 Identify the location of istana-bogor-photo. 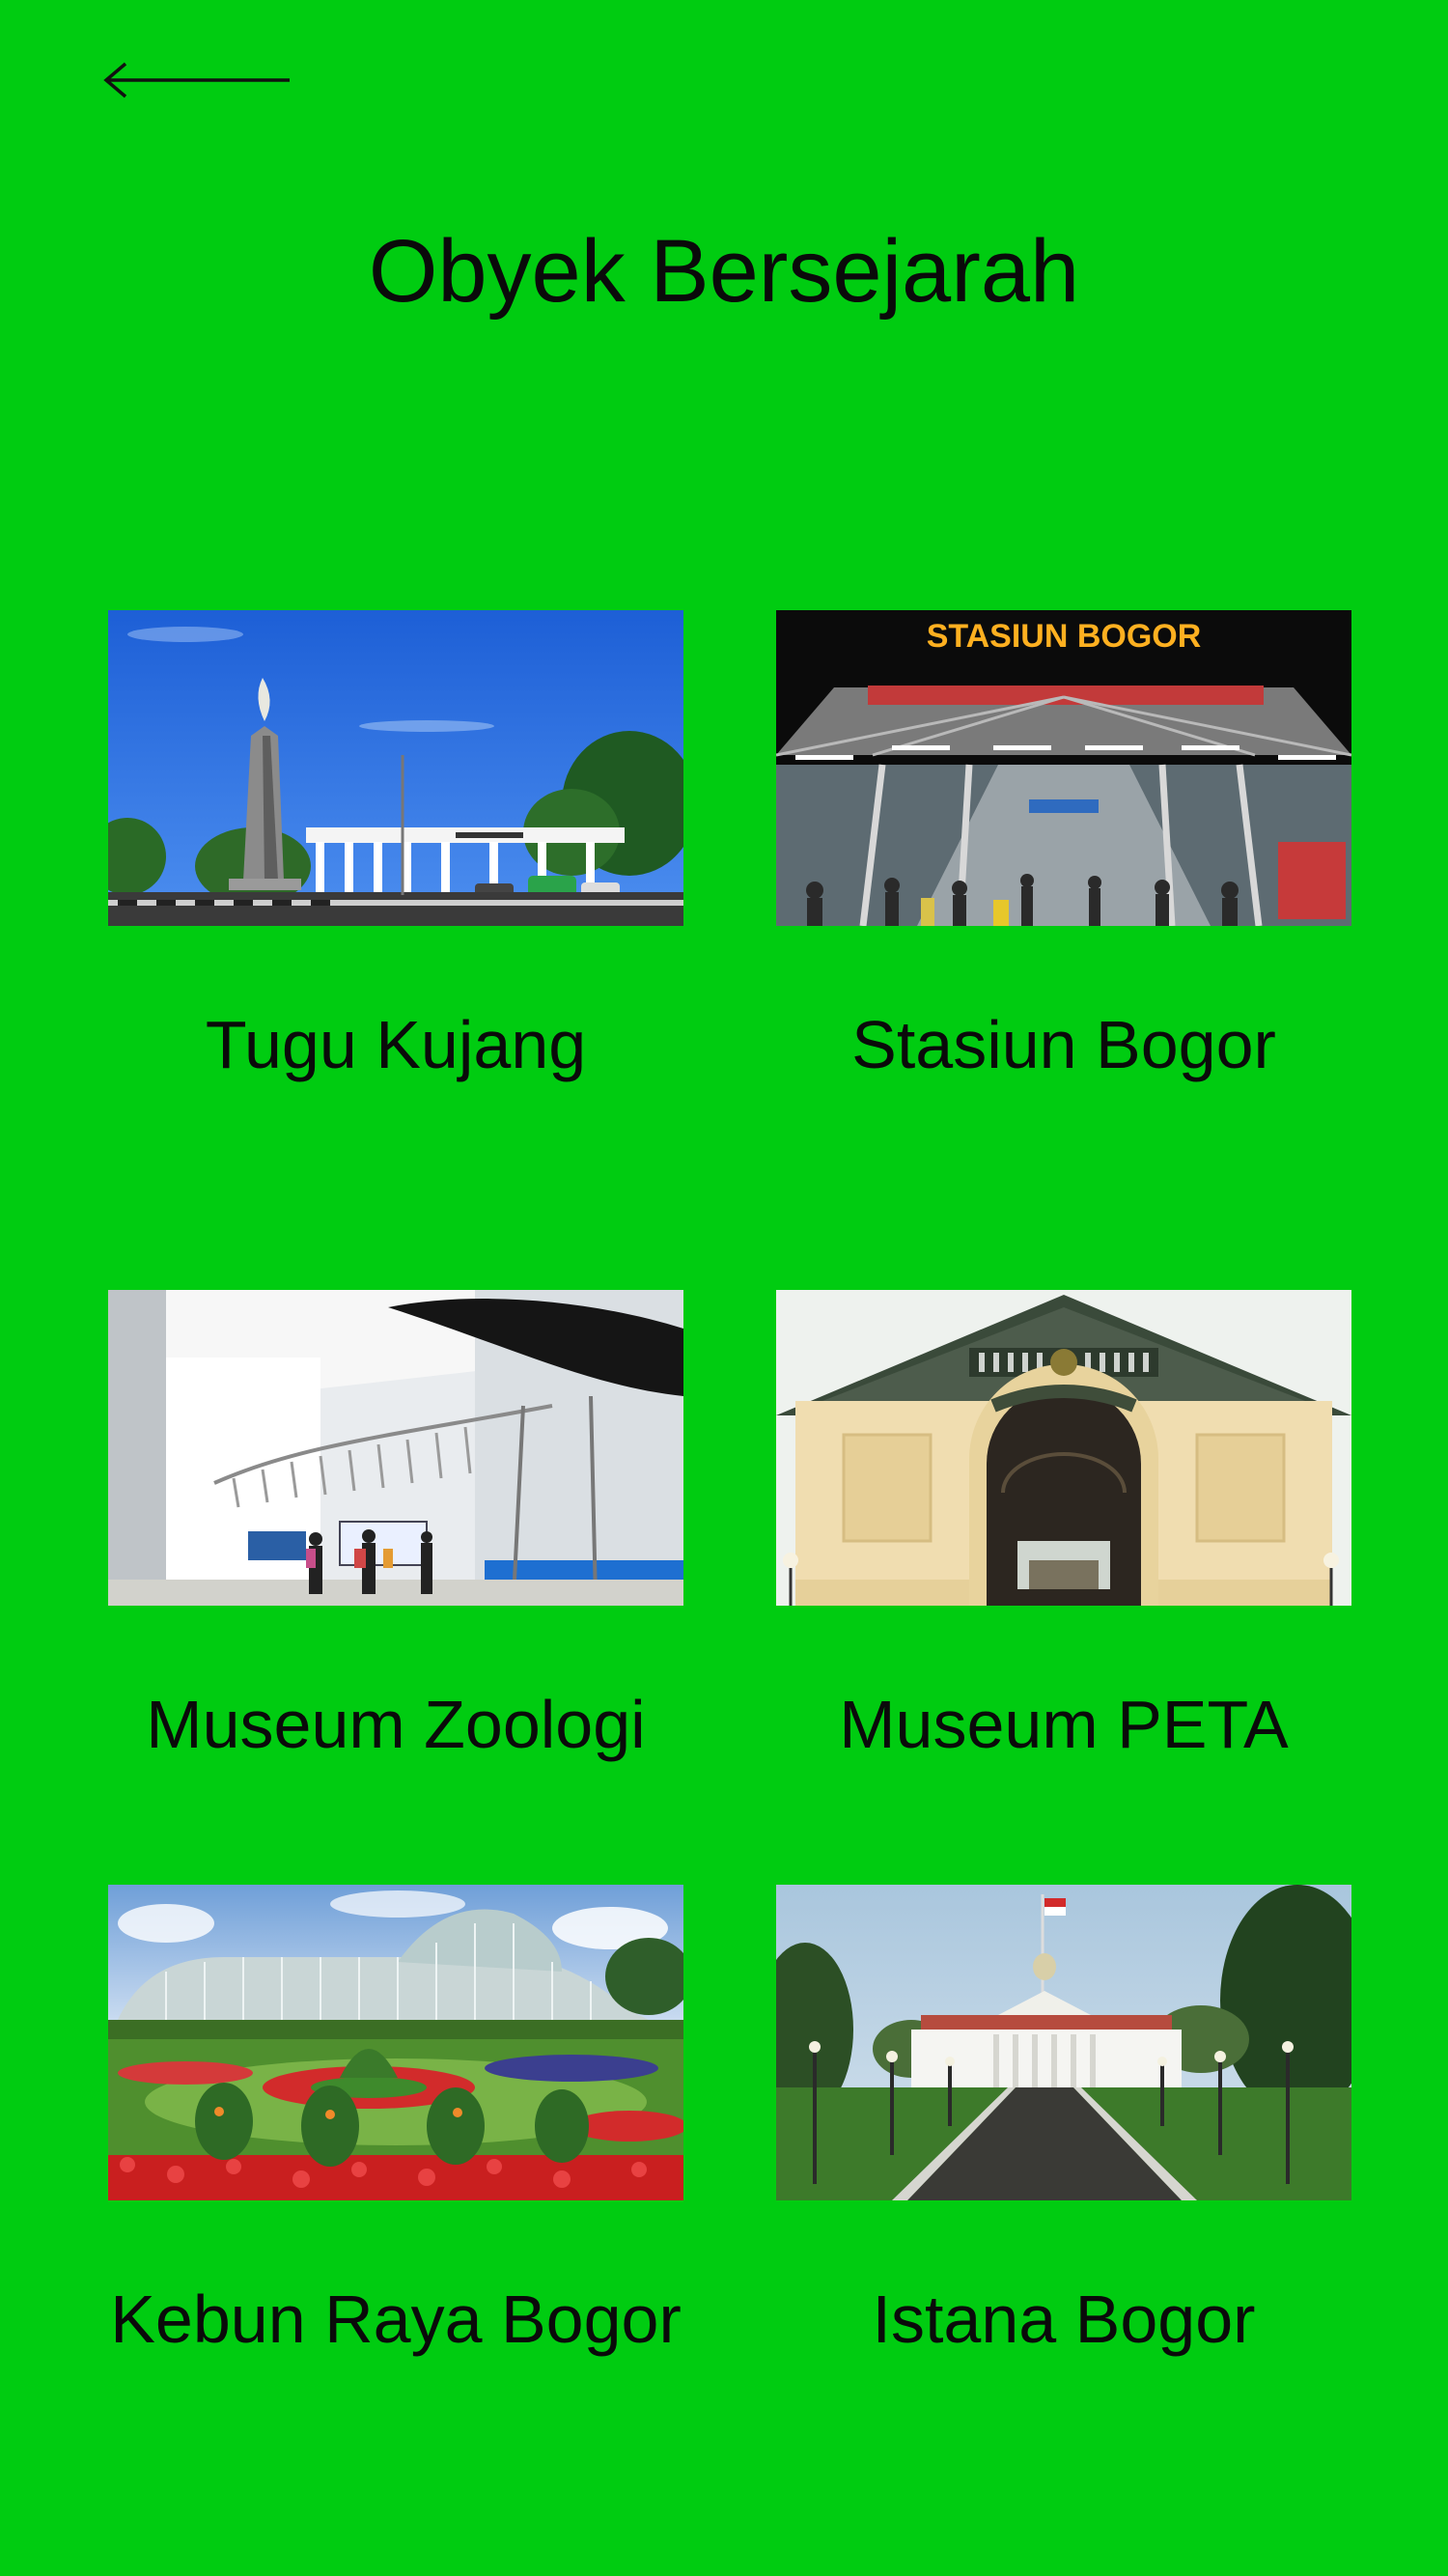
(1063, 2043).